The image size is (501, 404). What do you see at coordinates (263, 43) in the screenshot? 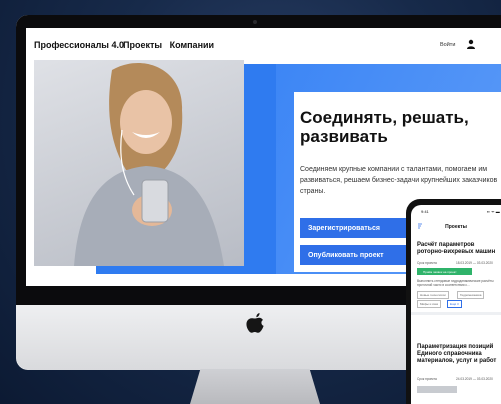
I see `site-header: Профессионалы 4.0 Проекты Компании Войти` at bounding box center [263, 43].